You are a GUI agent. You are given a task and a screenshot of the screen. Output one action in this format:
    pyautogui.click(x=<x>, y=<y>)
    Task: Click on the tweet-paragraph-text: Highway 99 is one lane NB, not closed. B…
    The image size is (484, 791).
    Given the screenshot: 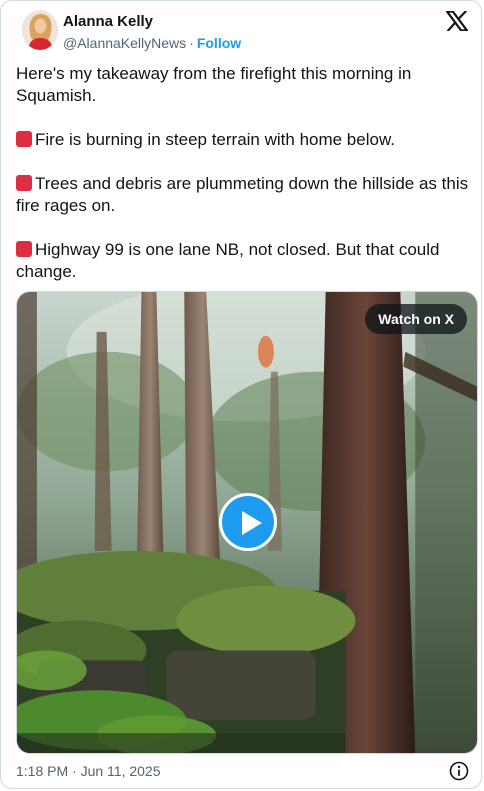 What is the action you would take?
    pyautogui.click(x=228, y=260)
    